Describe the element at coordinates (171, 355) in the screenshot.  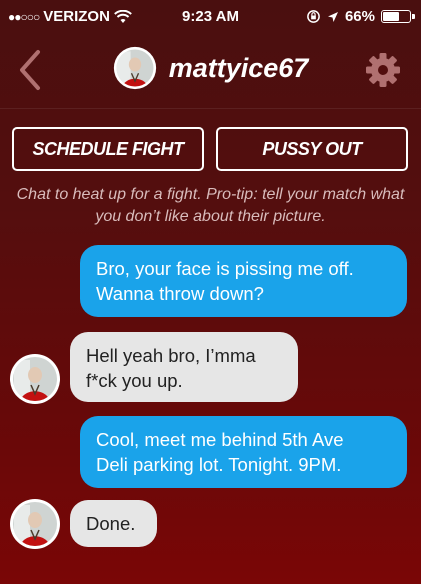
I see `message-text: Hell yeah bro, I’mma` at that location.